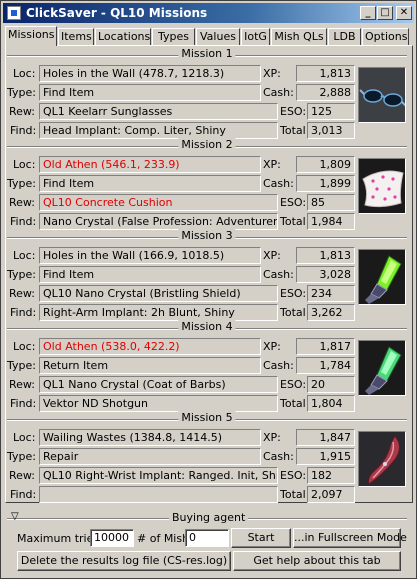 This screenshot has height=579, width=417. What do you see at coordinates (325, 365) in the screenshot?
I see `cash-field: 1,784` at bounding box center [325, 365].